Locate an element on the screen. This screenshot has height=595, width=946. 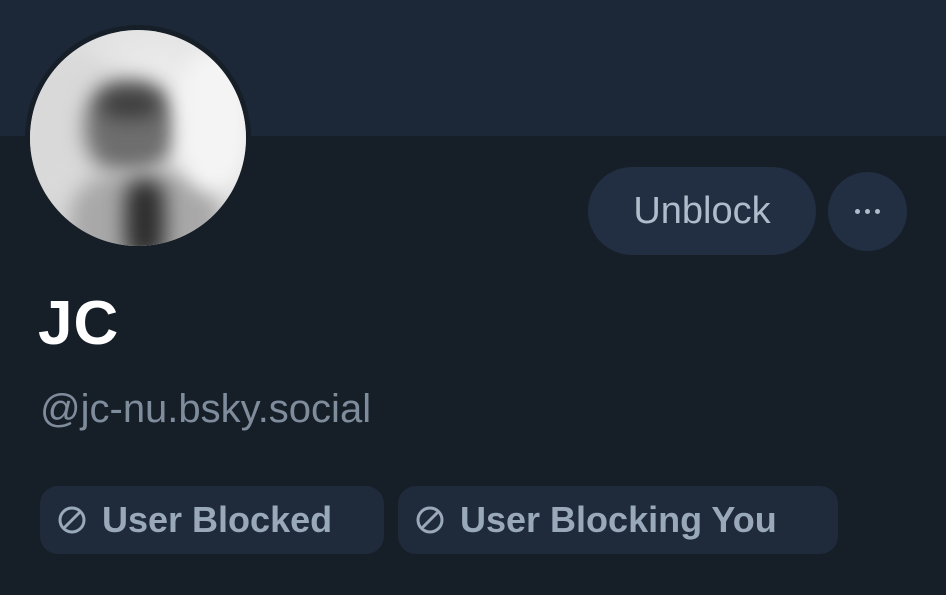
user-blocked-label: User Blocked is located at coordinates (212, 520).